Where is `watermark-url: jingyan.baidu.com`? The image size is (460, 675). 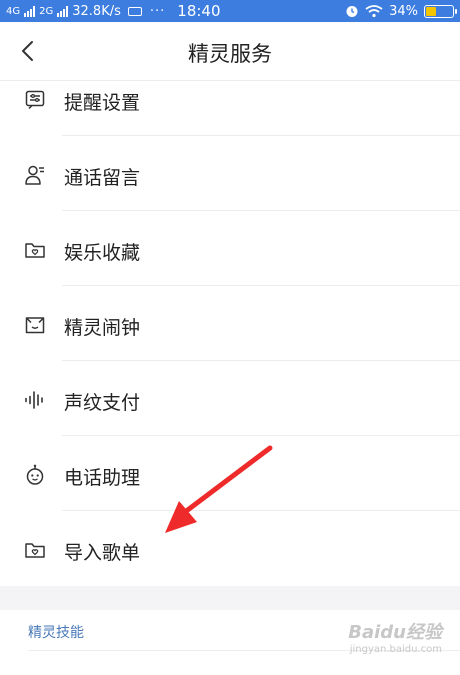 watermark-url: jingyan.baidu.com is located at coordinates (395, 649).